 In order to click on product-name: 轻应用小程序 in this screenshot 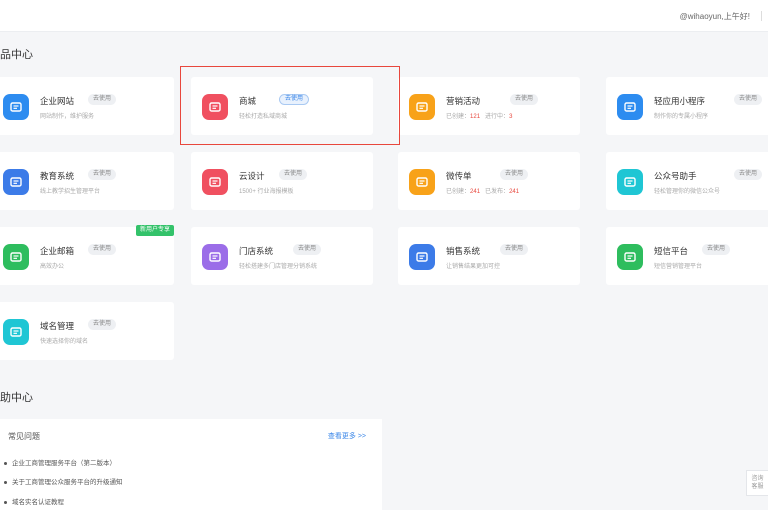, I will do `click(680, 101)`.